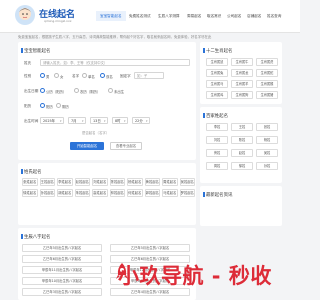 The width and height of the screenshot is (320, 300). I want to click on form-hint: 是否起名（名字）, so click(96, 133).